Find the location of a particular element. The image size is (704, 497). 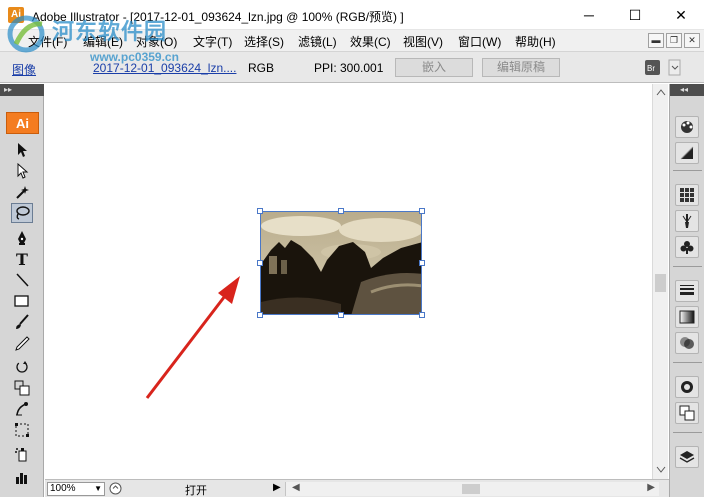

free-transform-tool-icon is located at coordinates (22, 430).